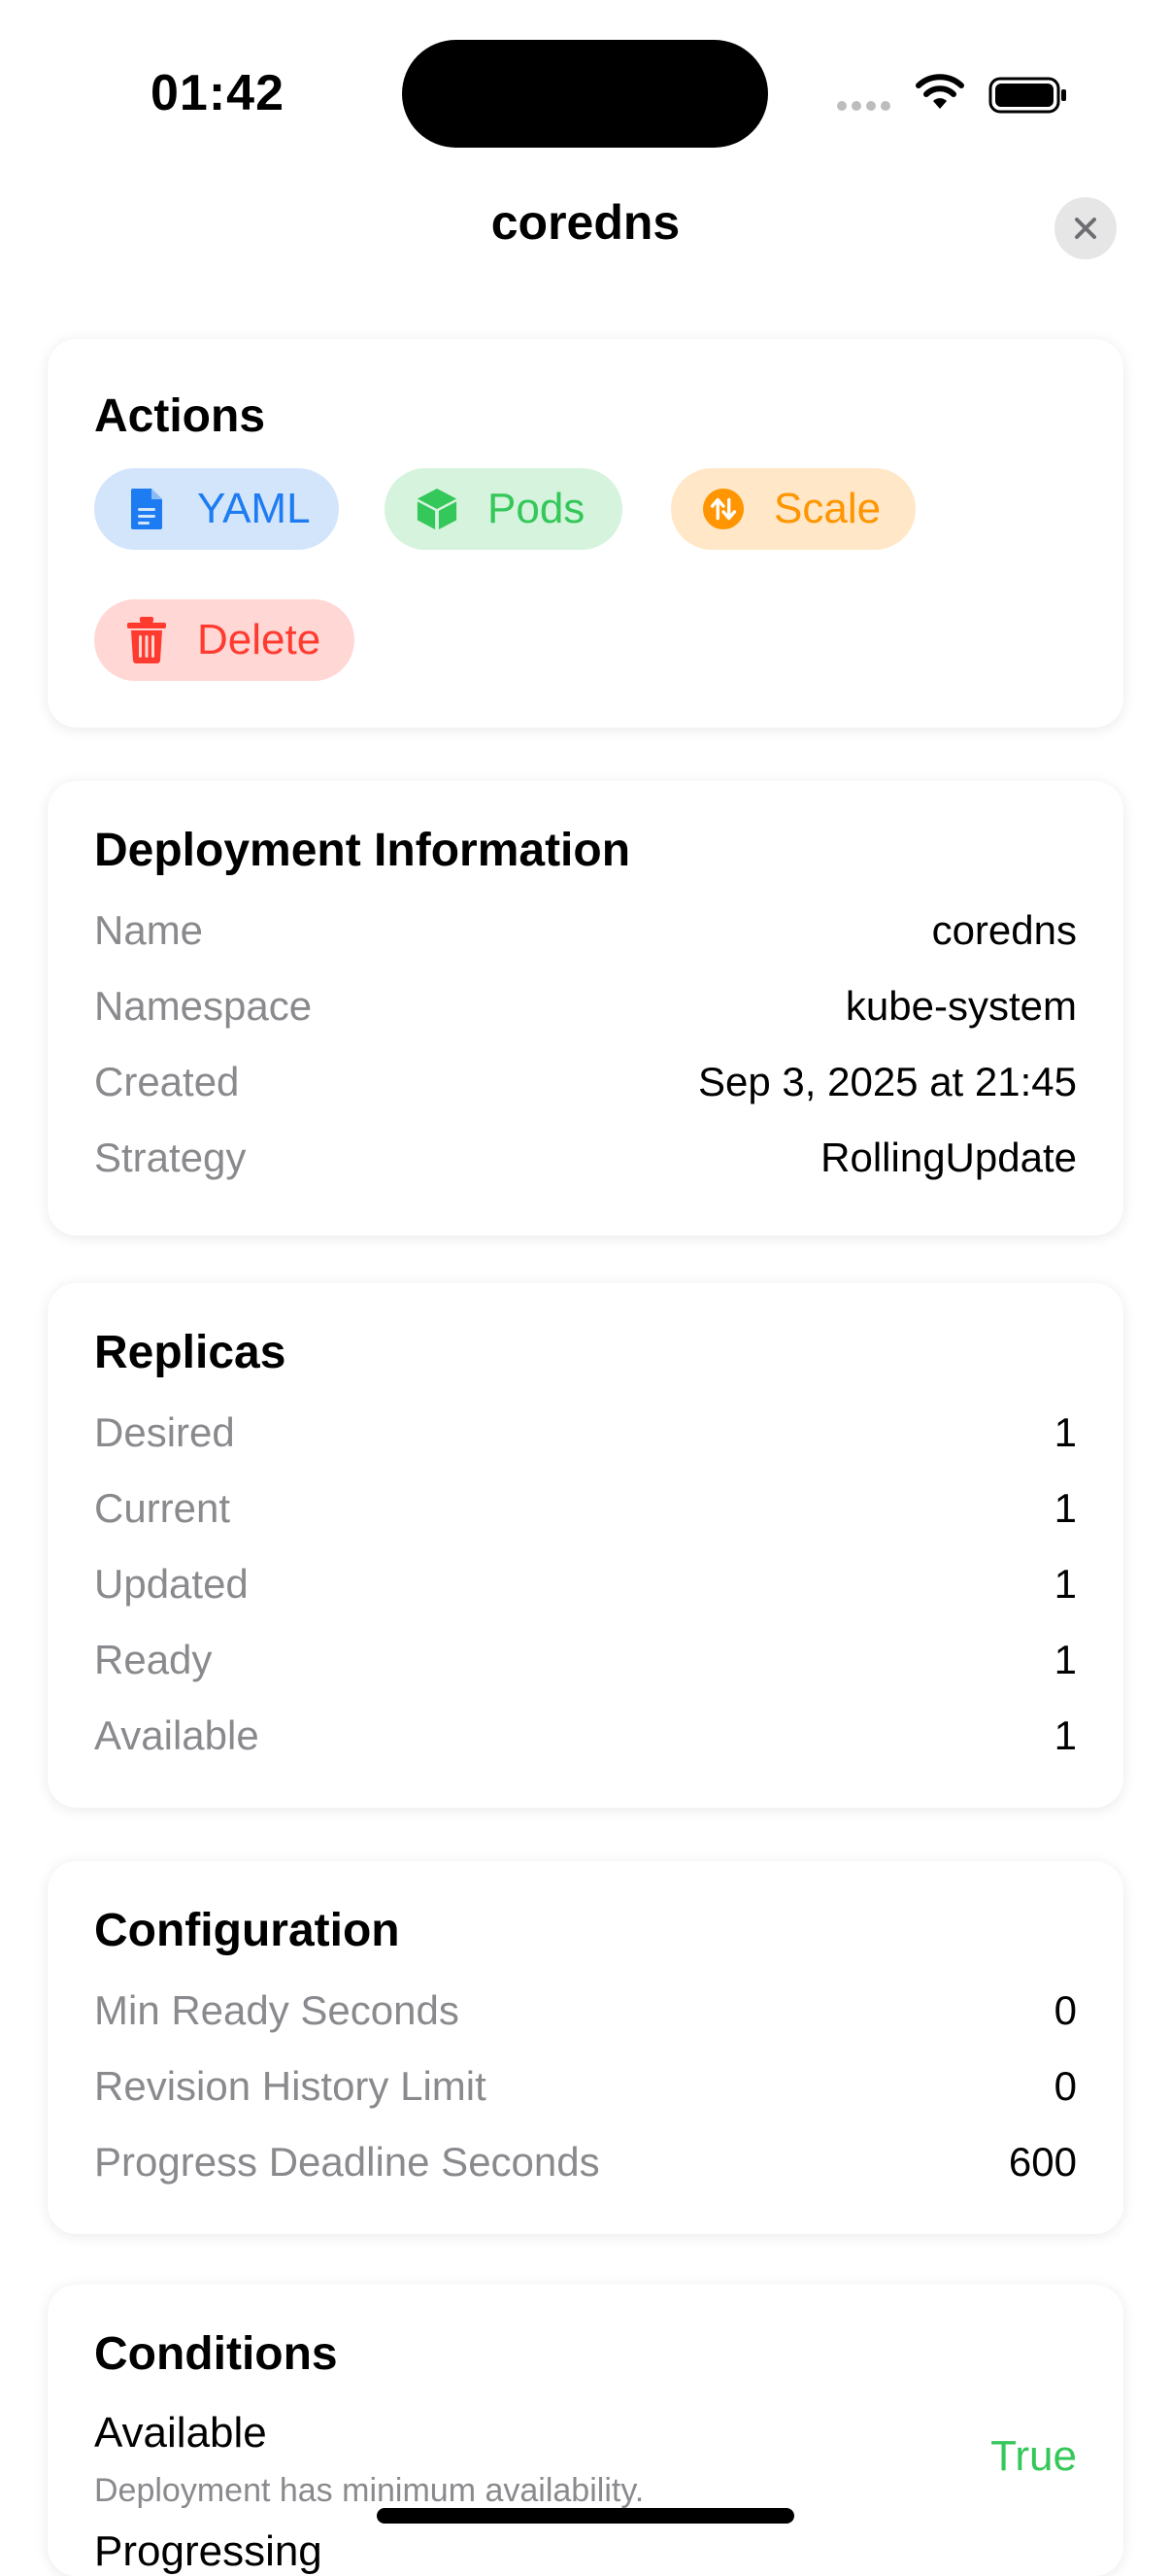  Describe the element at coordinates (585, 2516) in the screenshot. I see `home-indicator` at that location.